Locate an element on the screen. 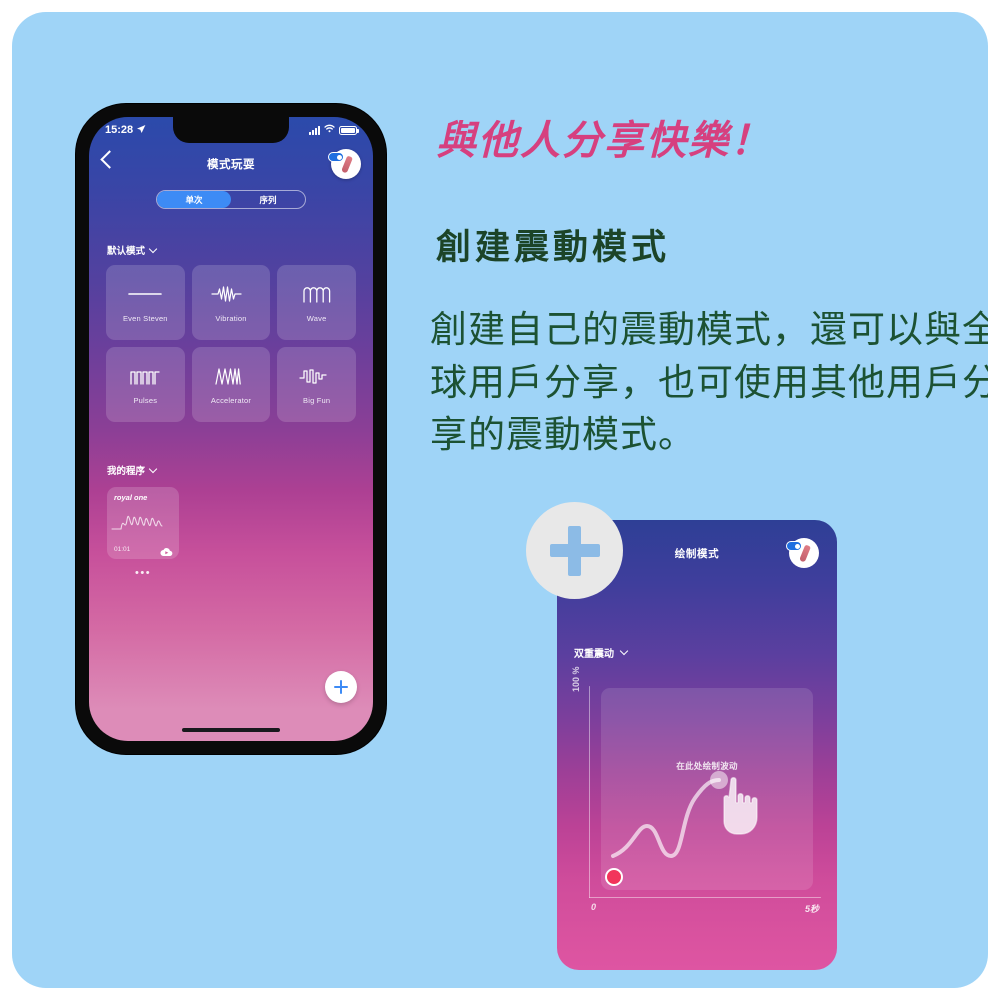 Image resolution: width=1000 pixels, height=1000 pixels. home-indicator is located at coordinates (231, 730).